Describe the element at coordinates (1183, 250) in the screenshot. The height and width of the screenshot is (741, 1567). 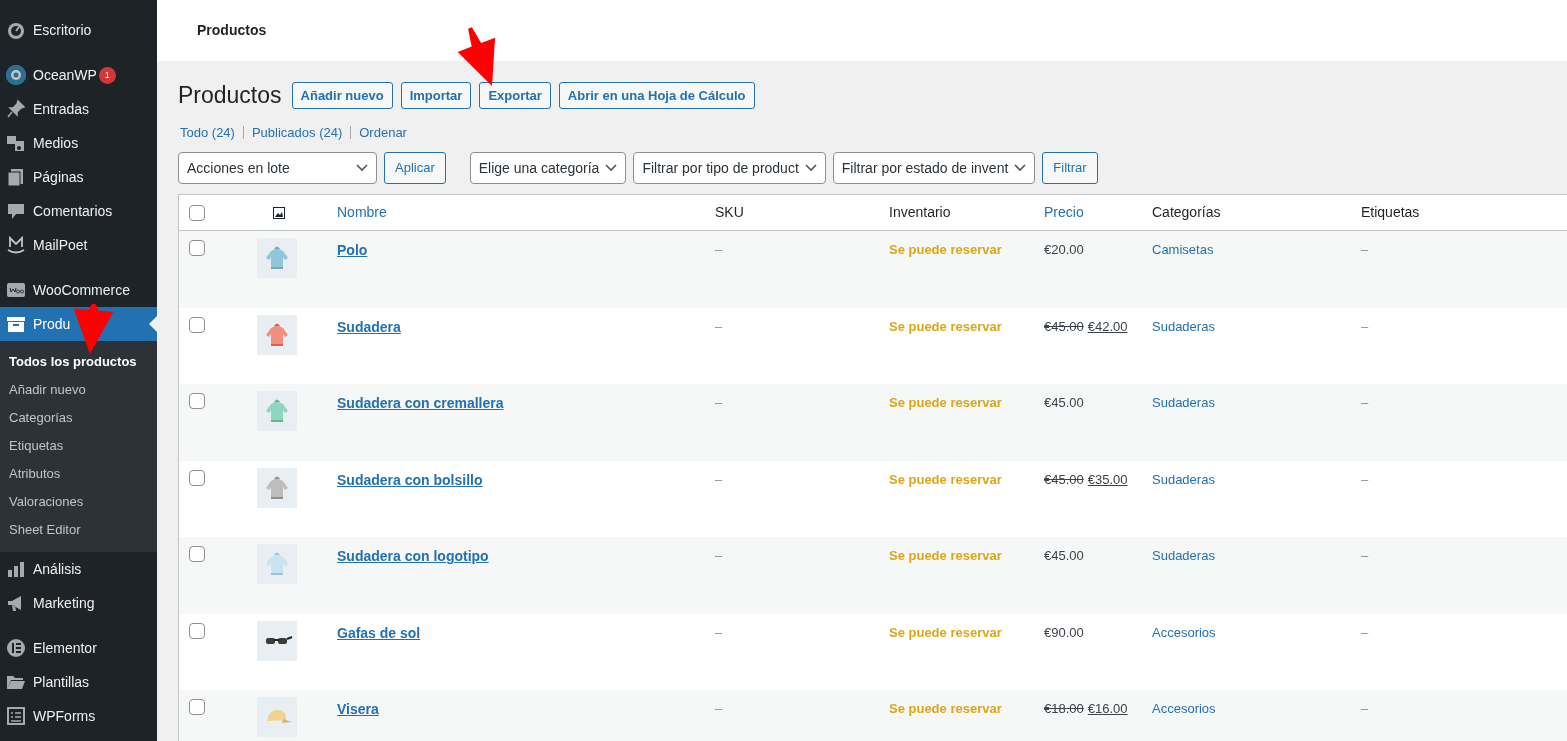
I see `category-link: Camisetas` at that location.